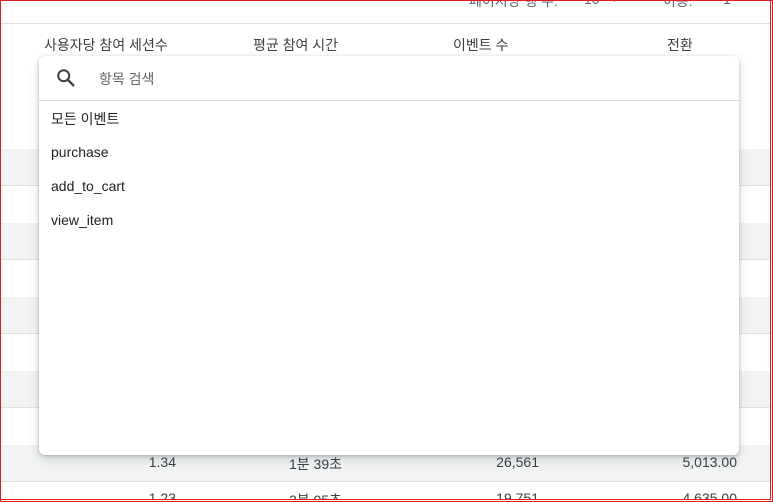  Describe the element at coordinates (710, 462) in the screenshot. I see `cell-conversions: 5,013.00` at that location.